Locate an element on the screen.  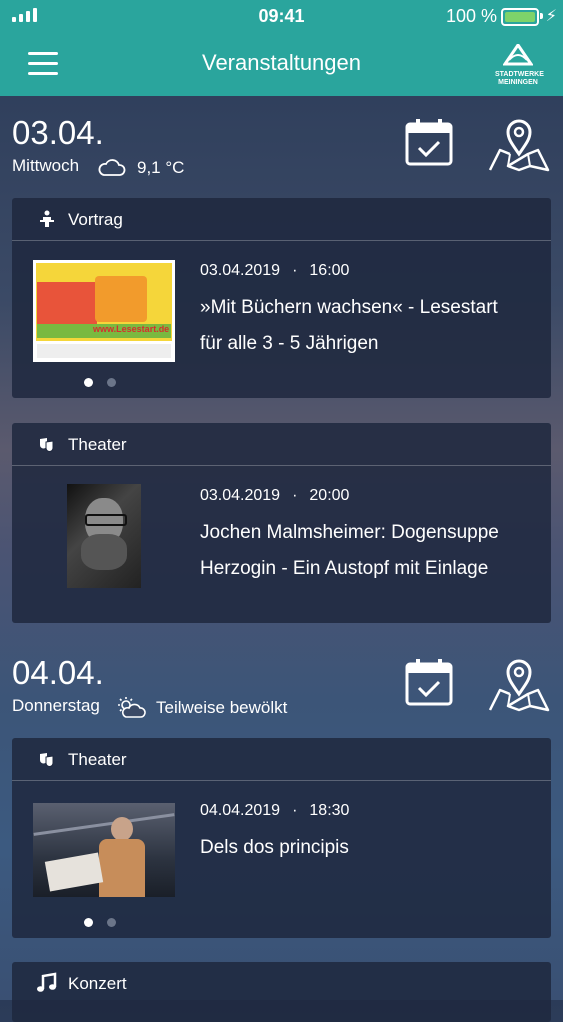
event-category: Konzert is located at coordinates (281, 983).